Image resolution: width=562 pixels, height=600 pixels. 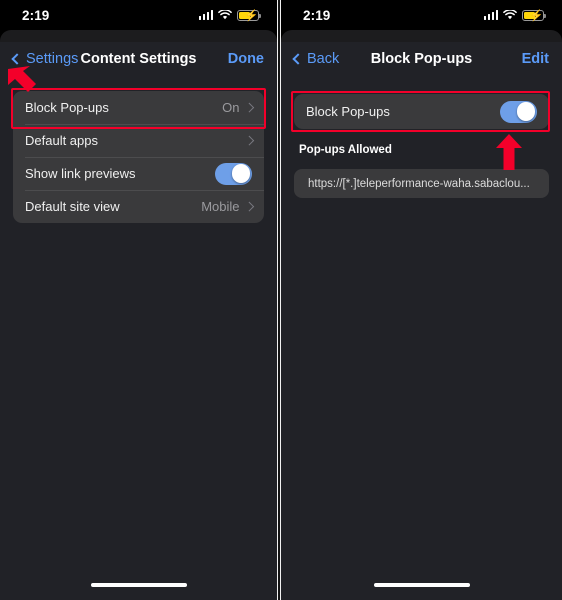 I want to click on navigation-bar: Settings Content Settings Done, so click(x=138, y=59).